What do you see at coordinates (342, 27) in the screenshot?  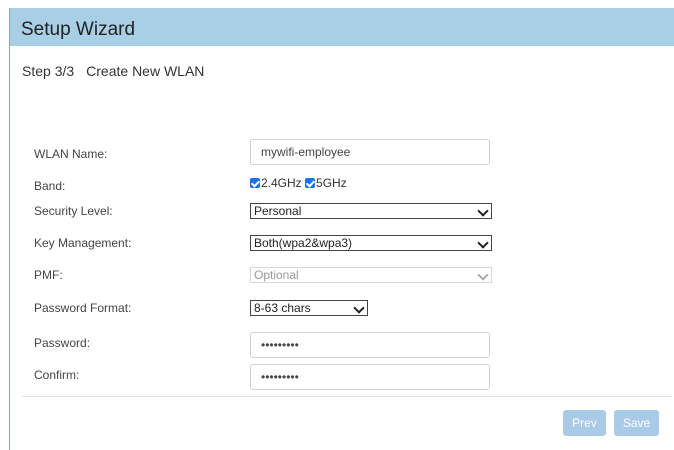 I see `wizard-header: Setup Wizard` at bounding box center [342, 27].